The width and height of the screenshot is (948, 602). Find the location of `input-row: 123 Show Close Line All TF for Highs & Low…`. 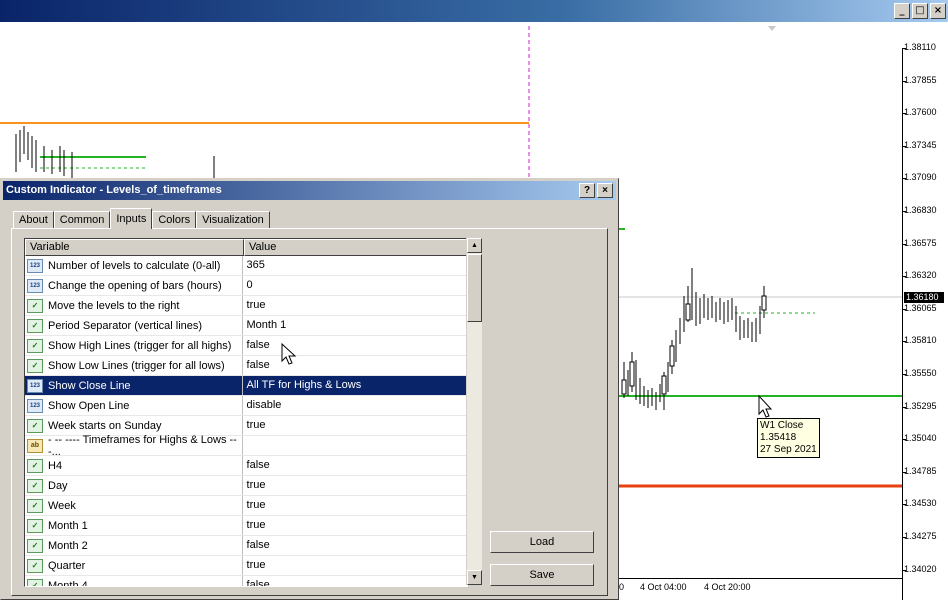

input-row: 123 Show Close Line All TF for Highs & Low… is located at coordinates (246, 386).